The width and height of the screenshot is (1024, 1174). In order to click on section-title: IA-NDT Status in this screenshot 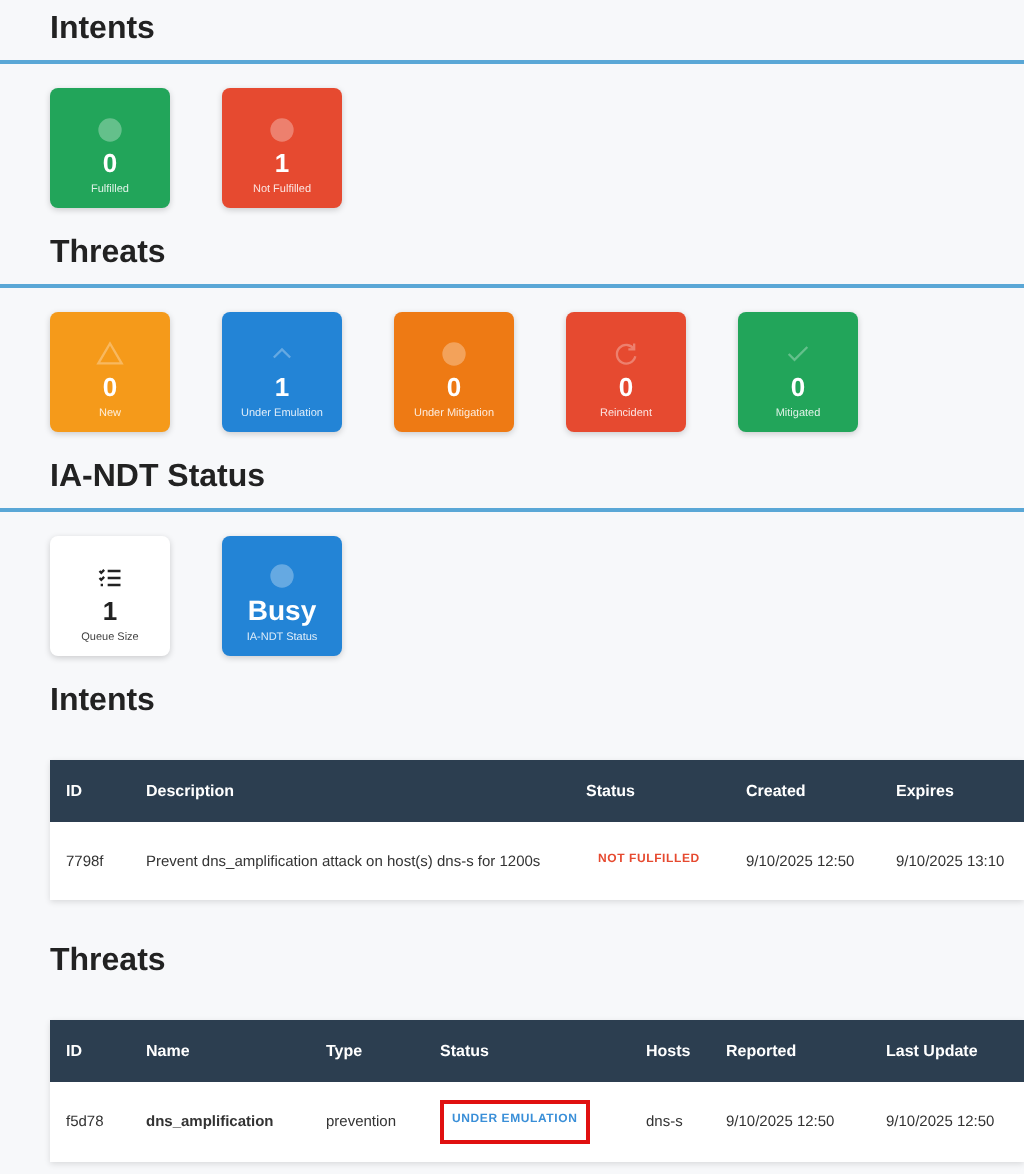, I will do `click(159, 479)`.